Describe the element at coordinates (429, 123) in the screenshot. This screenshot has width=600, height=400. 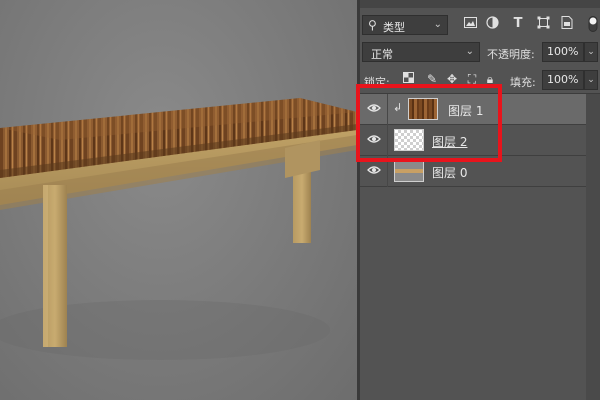
I see `highlight-box` at that location.